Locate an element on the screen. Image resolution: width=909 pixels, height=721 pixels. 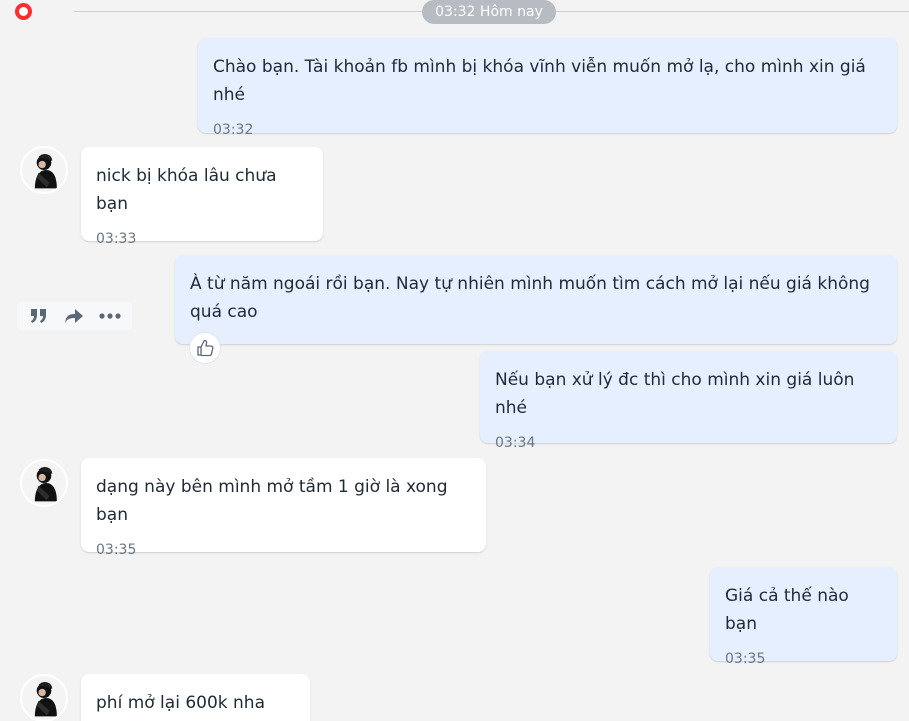
message-bubble-incoming: phí mở lại 600k nha bạn is located at coordinates (195, 697).